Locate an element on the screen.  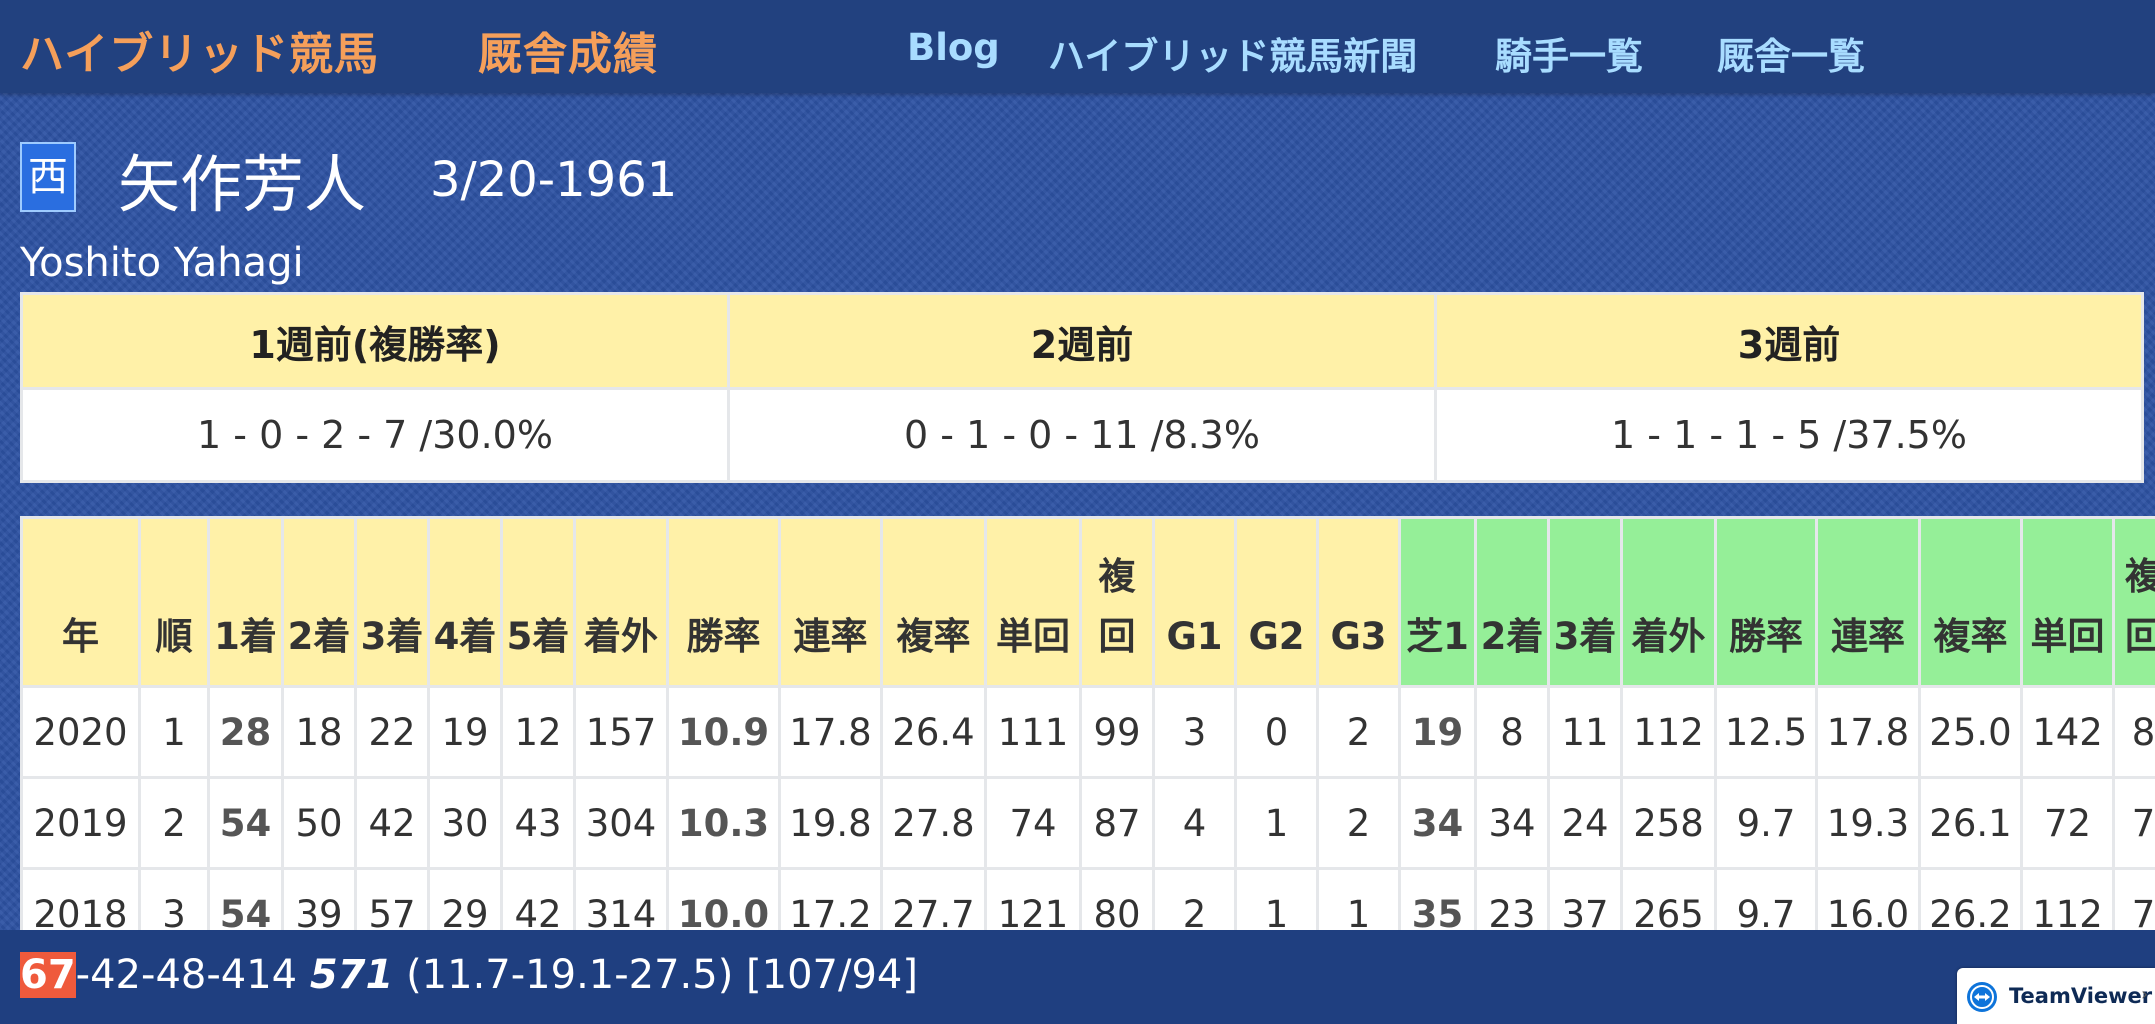
nav-link-jockey-list: 騎手一覧 is located at coordinates (1569, 53).